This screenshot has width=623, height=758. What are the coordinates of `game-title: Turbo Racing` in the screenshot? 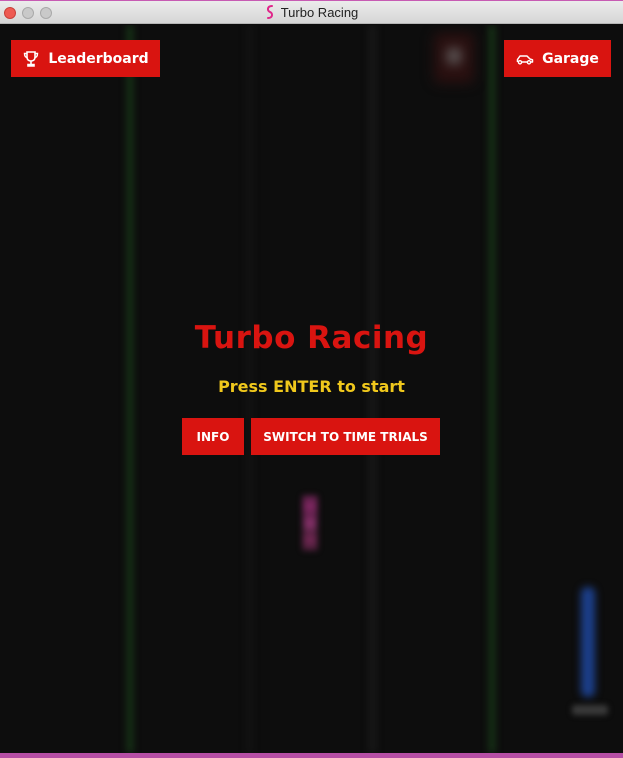 It's located at (311, 338).